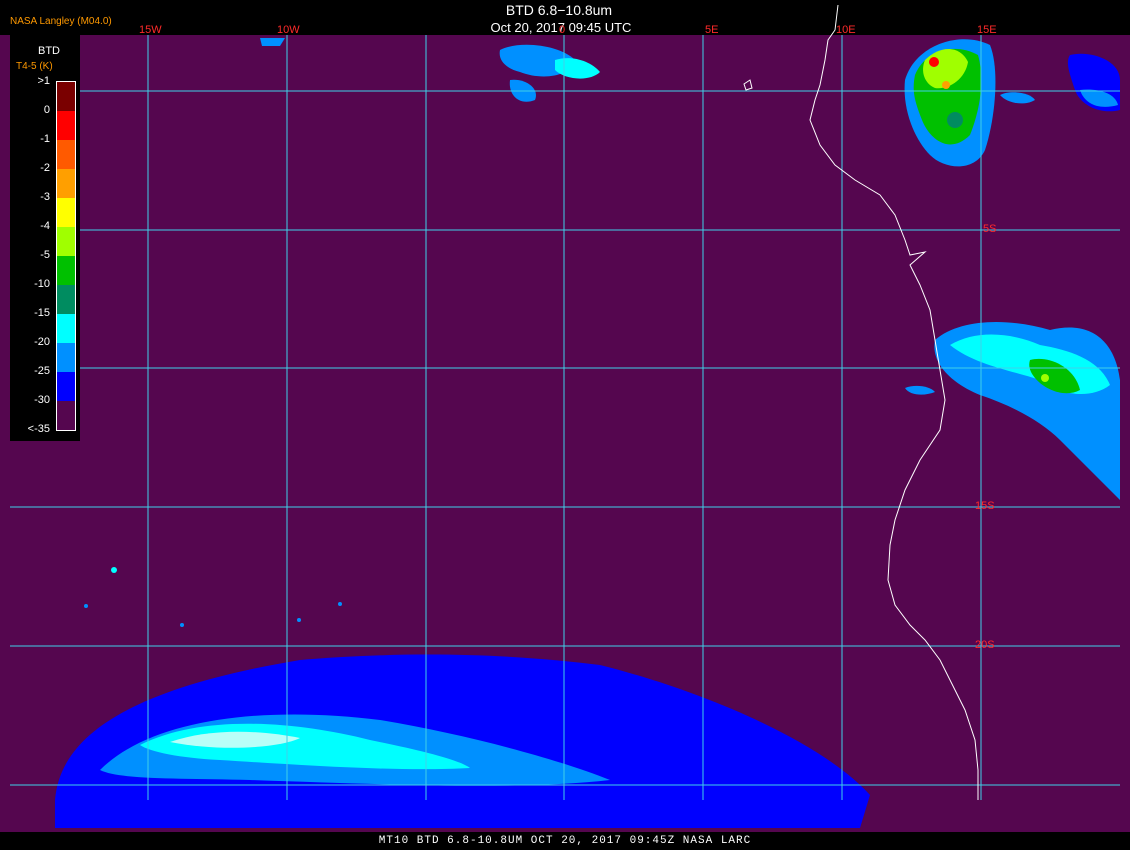  I want to click on legend-tick: >1, so click(43, 81).